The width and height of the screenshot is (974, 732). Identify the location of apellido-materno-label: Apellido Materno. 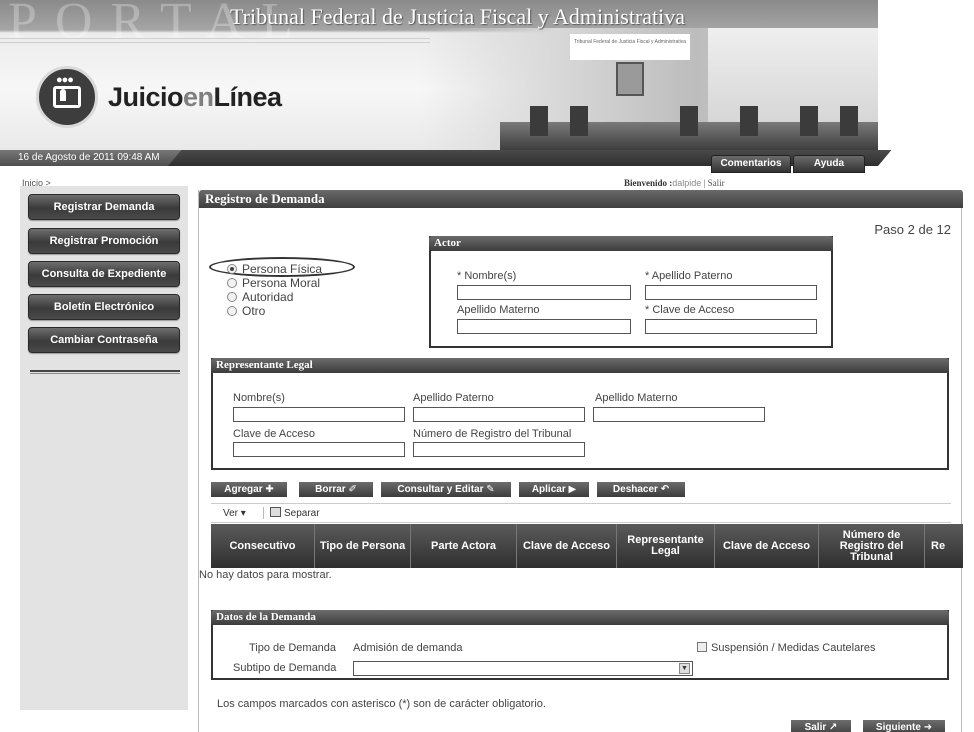
(498, 310).